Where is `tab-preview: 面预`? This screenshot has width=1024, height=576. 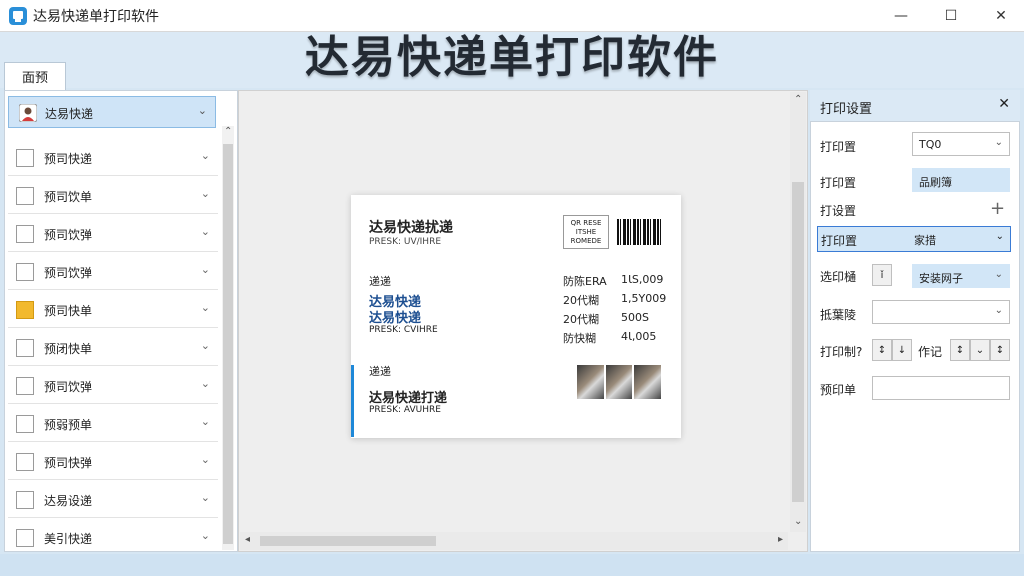
tab-preview: 面预 is located at coordinates (35, 76).